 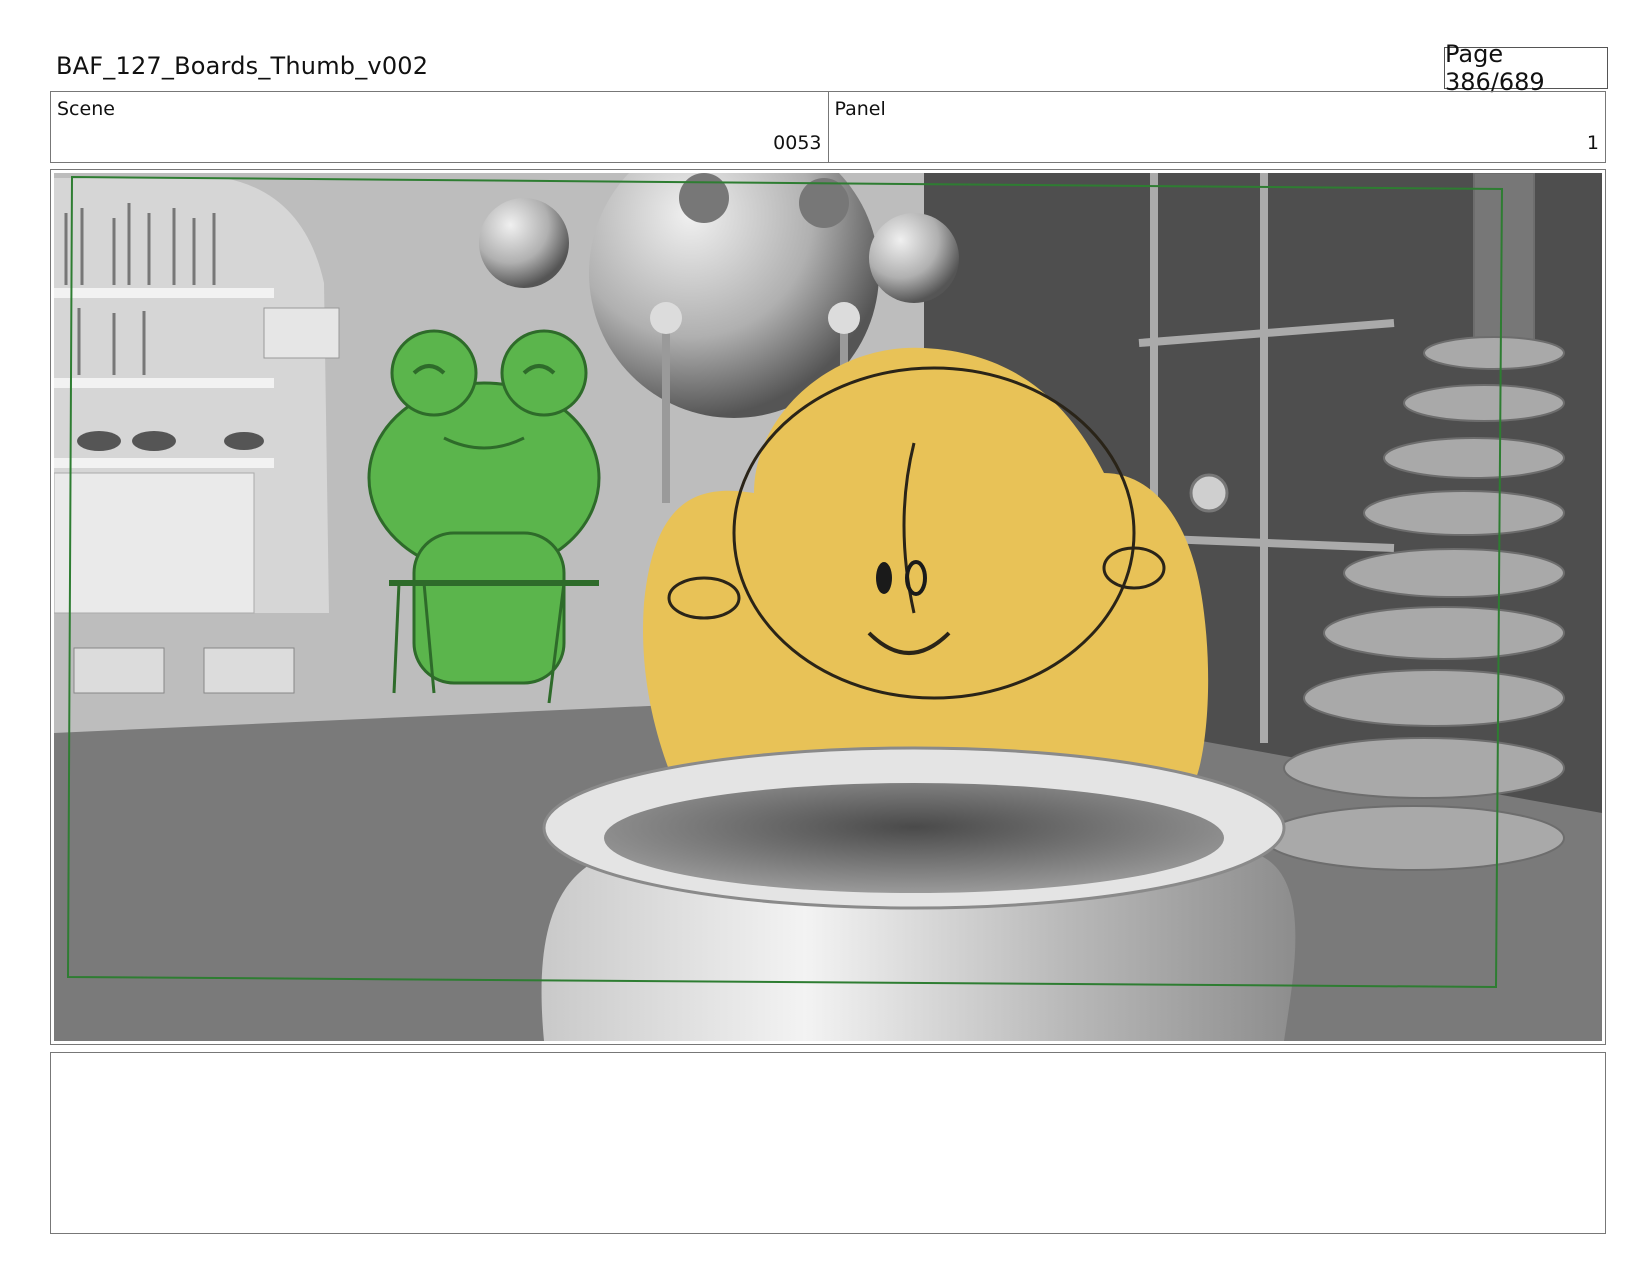 I want to click on cauldron, so click(x=918, y=893).